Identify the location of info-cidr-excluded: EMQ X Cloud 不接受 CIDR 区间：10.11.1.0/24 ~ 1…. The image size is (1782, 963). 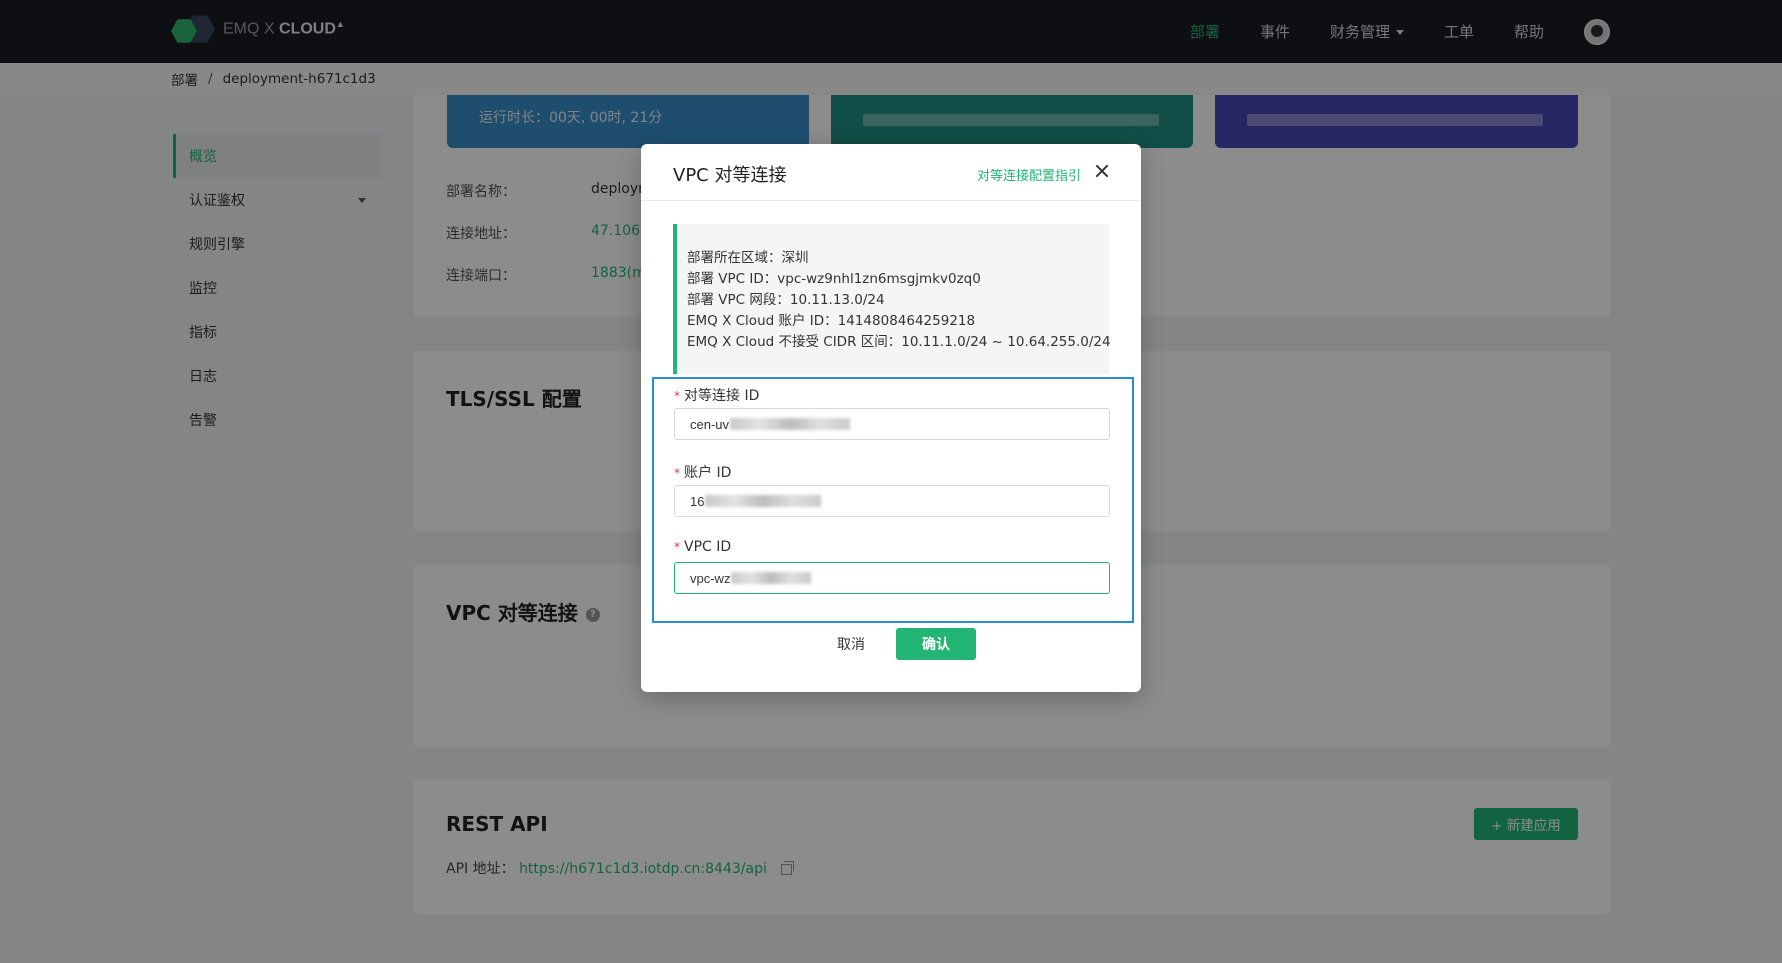
(899, 342).